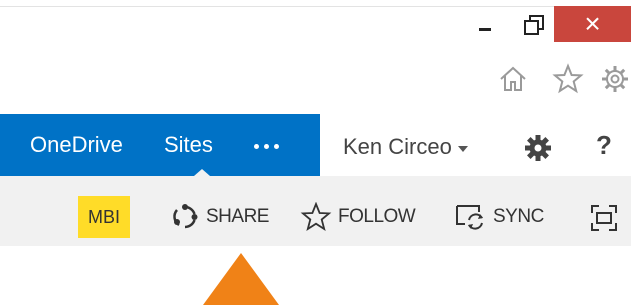 The image size is (631, 305). I want to click on suite-link-sites: Sites, so click(188, 145).